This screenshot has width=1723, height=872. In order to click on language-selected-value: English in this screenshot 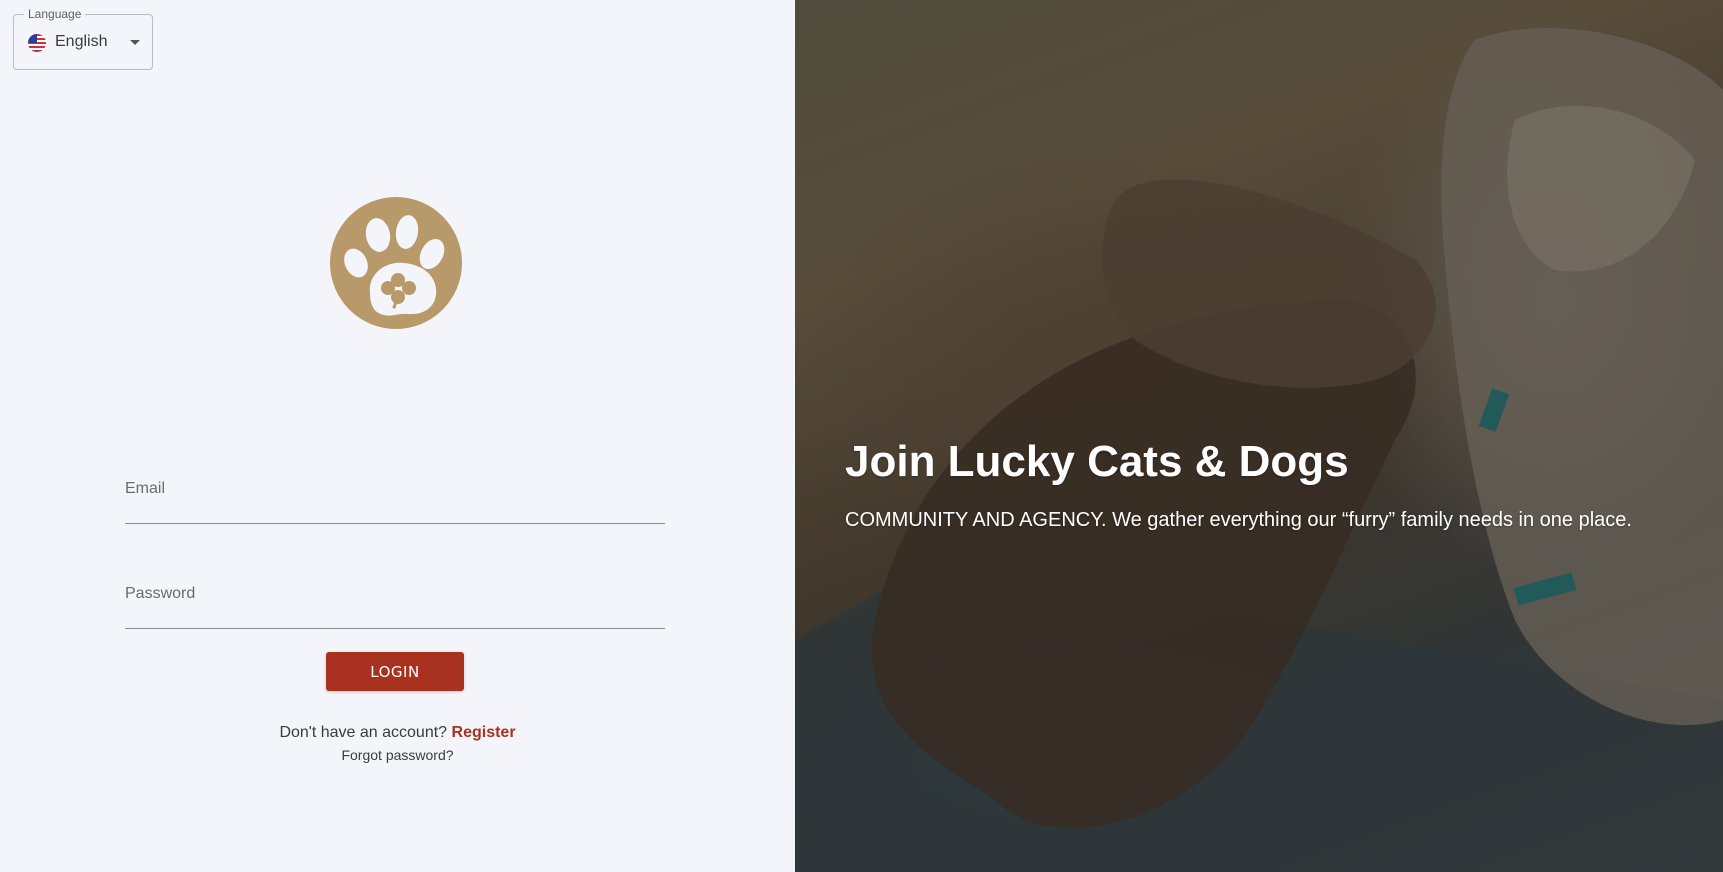, I will do `click(81, 41)`.